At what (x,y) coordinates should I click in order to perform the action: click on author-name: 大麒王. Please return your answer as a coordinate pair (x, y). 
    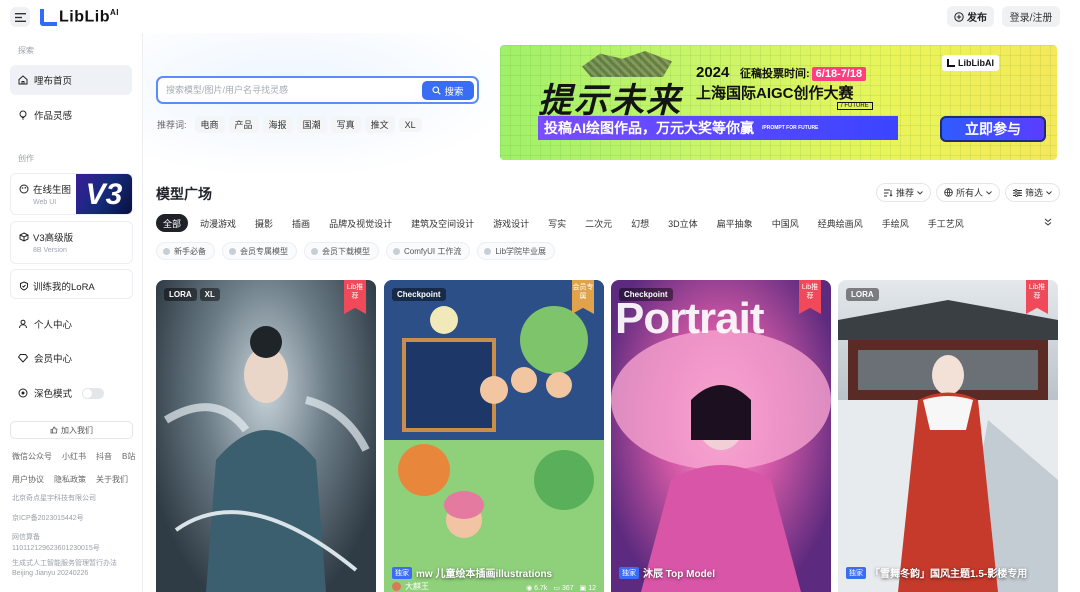
    Looking at the image, I should click on (417, 586).